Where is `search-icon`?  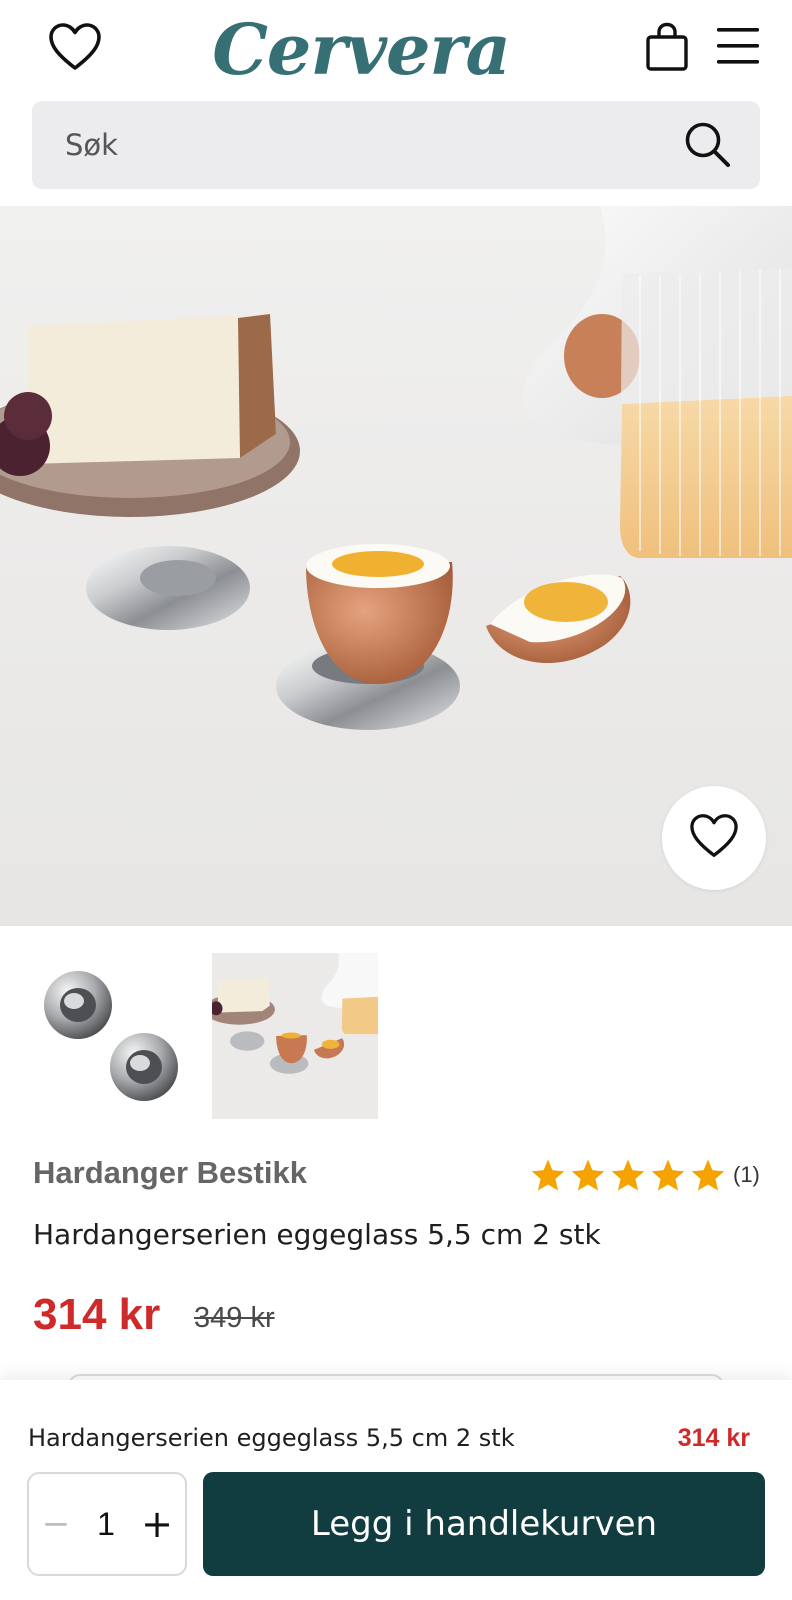 search-icon is located at coordinates (707, 146).